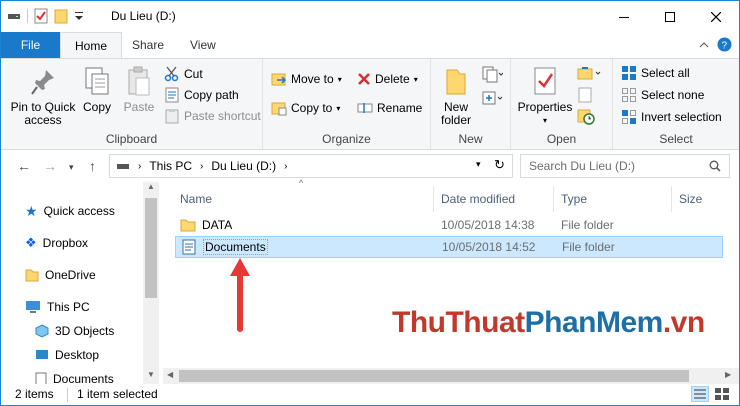  I want to click on properties-label: Properties, so click(545, 107).